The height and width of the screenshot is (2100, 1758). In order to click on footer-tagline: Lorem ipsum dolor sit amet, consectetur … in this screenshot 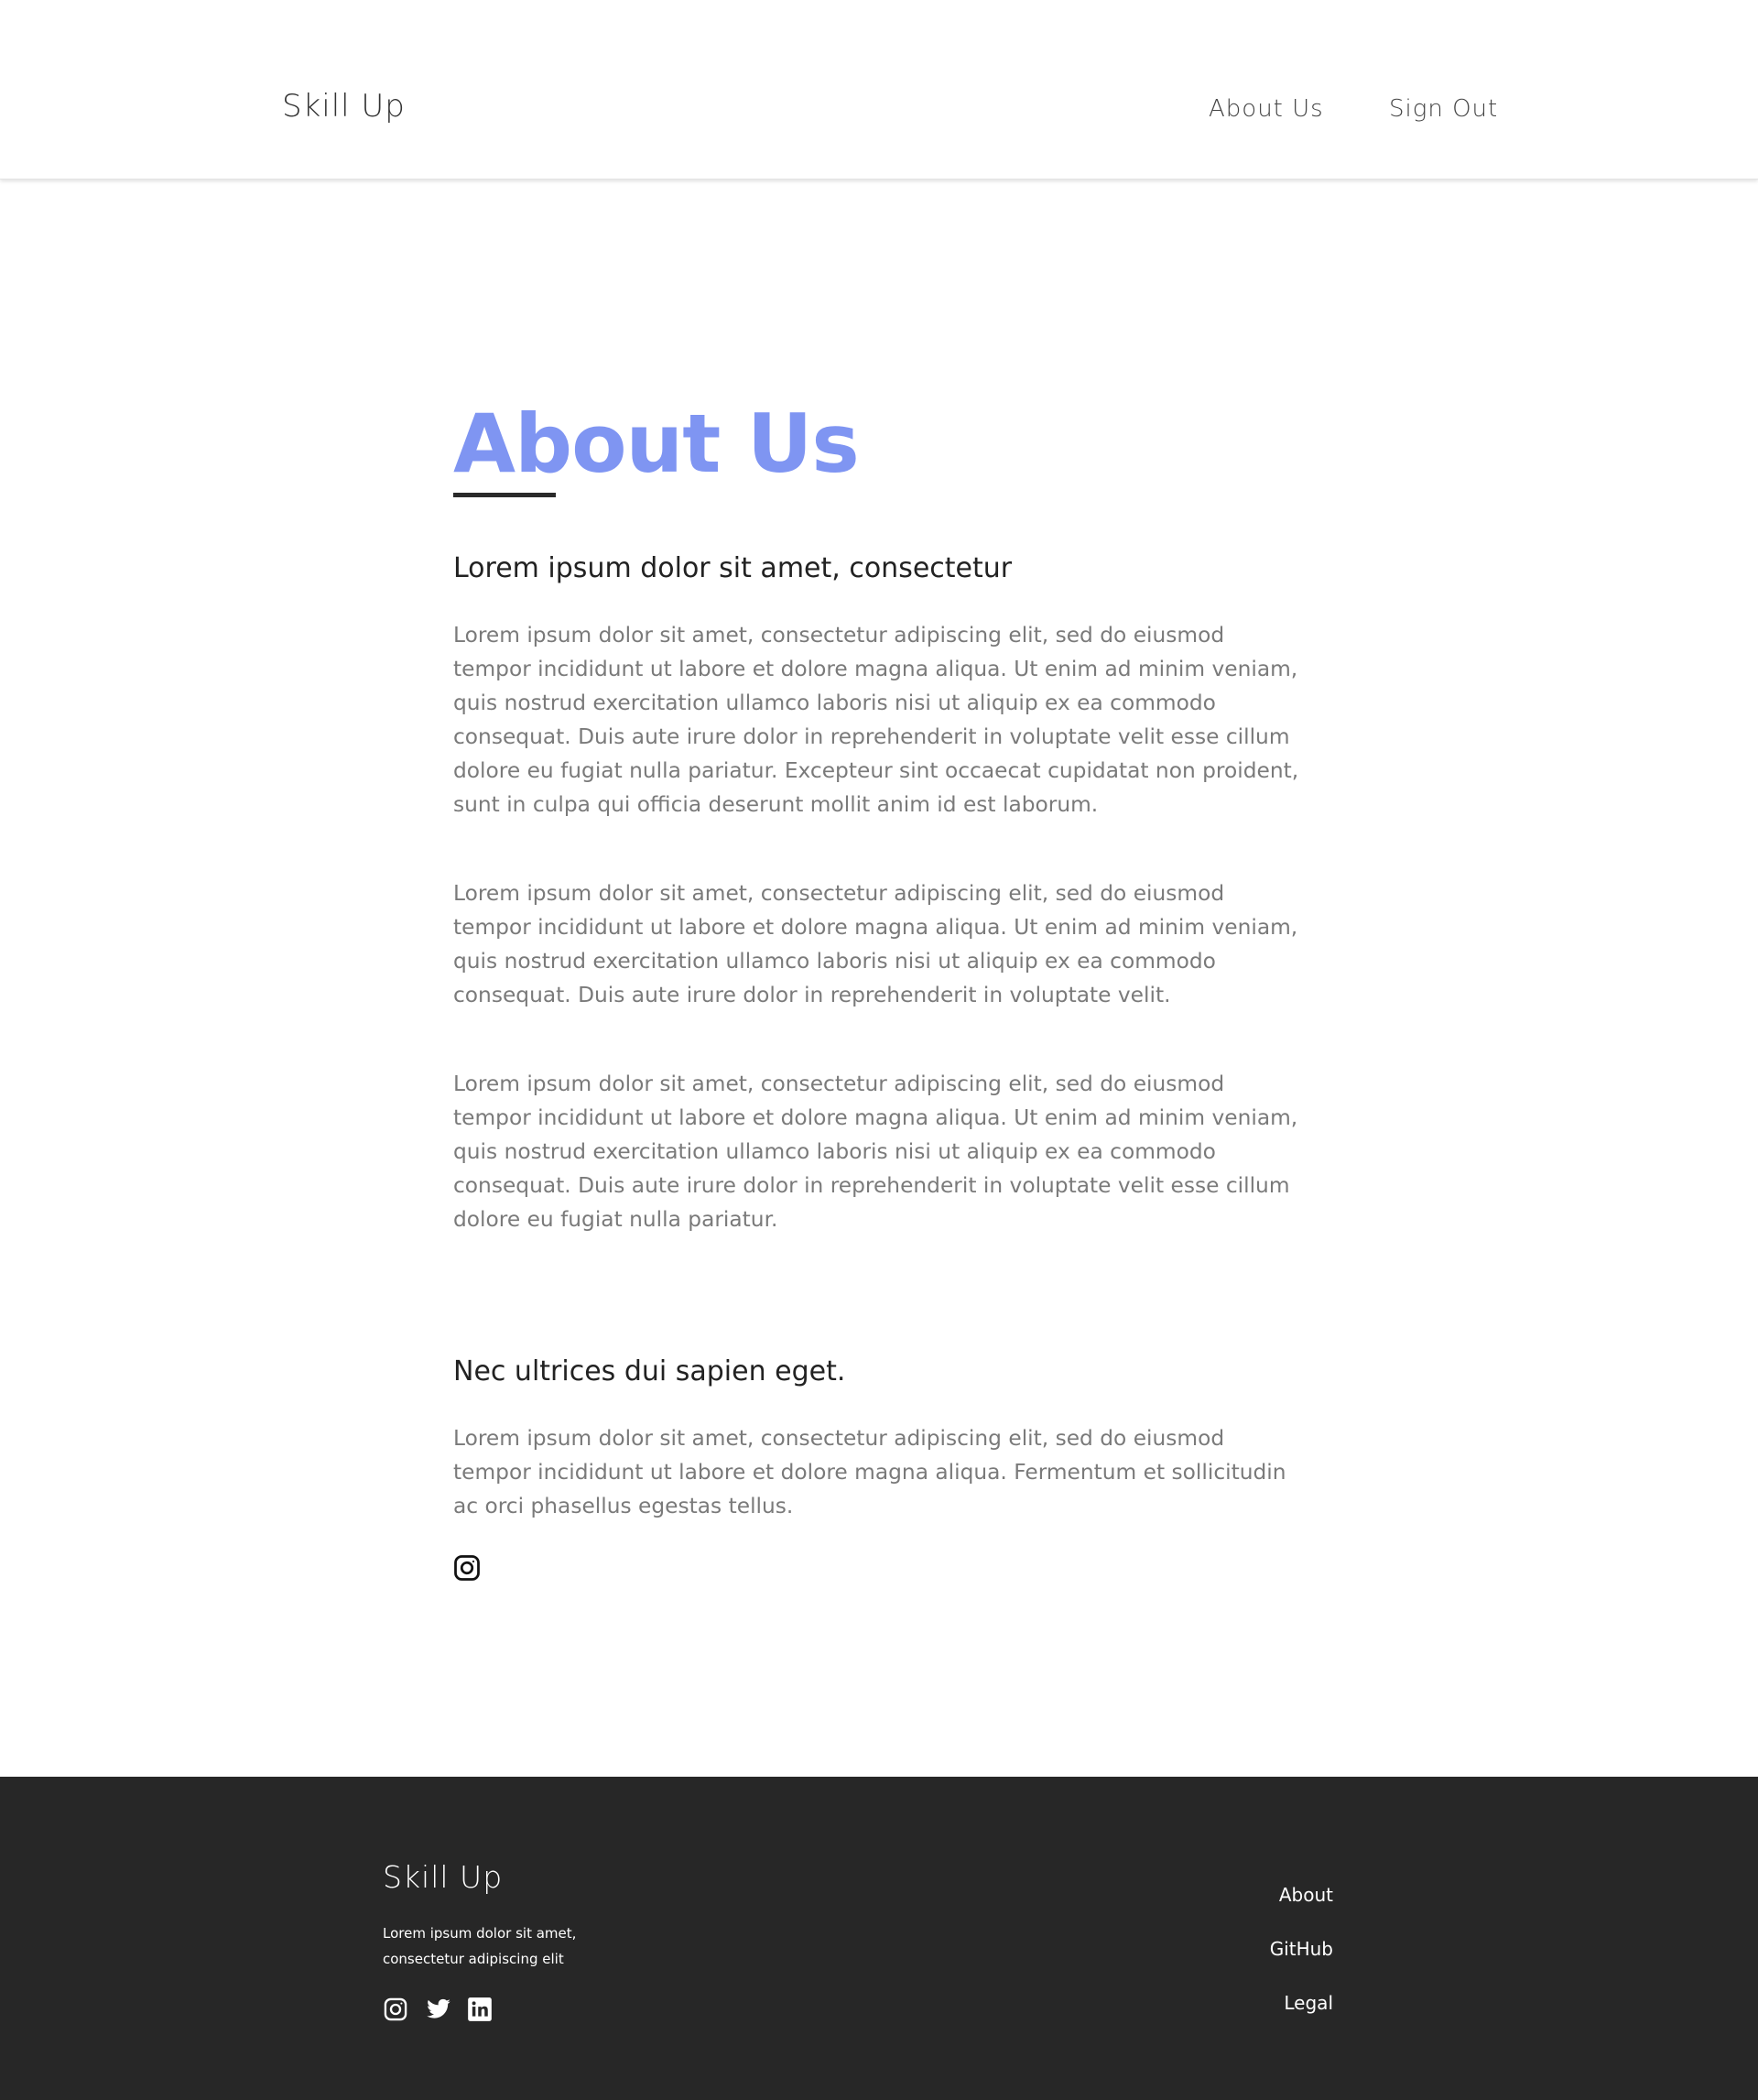, I will do `click(480, 1946)`.